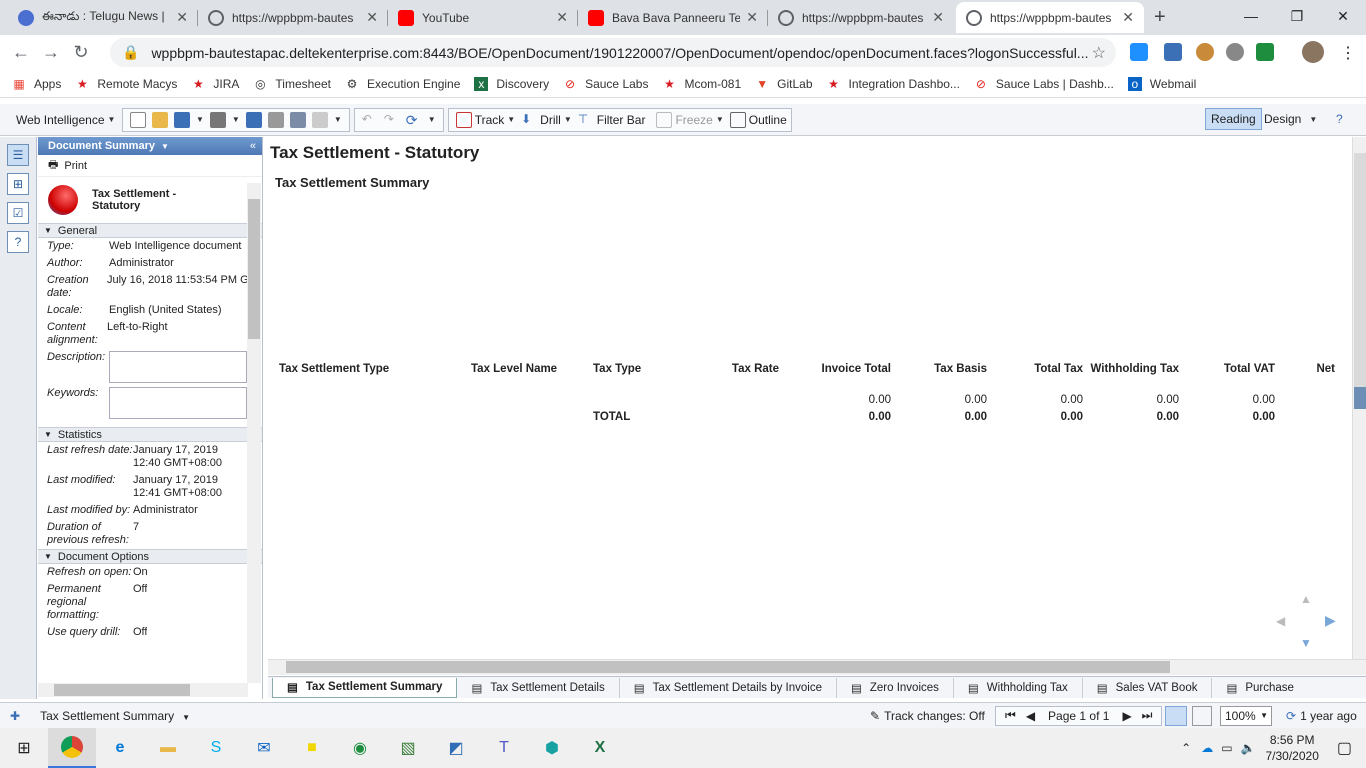  I want to click on general-section-header: ▼ General, so click(150, 230).